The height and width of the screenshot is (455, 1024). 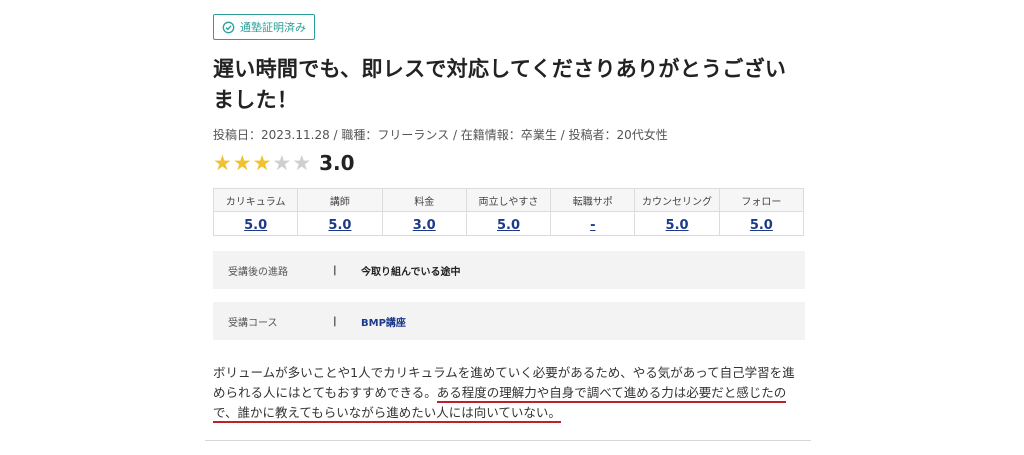 What do you see at coordinates (258, 272) in the screenshot?
I see `info-label: 受講後の進路` at bounding box center [258, 272].